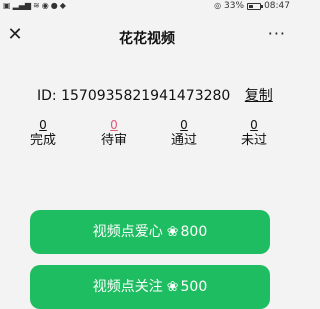 The height and width of the screenshot is (309, 320). I want to click on stat-pending: 0 待审, so click(114, 133).